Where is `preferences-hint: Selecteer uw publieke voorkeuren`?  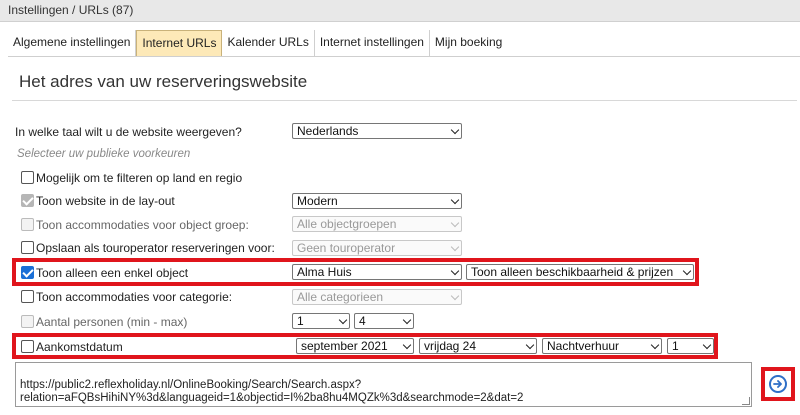
preferences-hint: Selecteer uw publieke voorkeuren is located at coordinates (104, 154).